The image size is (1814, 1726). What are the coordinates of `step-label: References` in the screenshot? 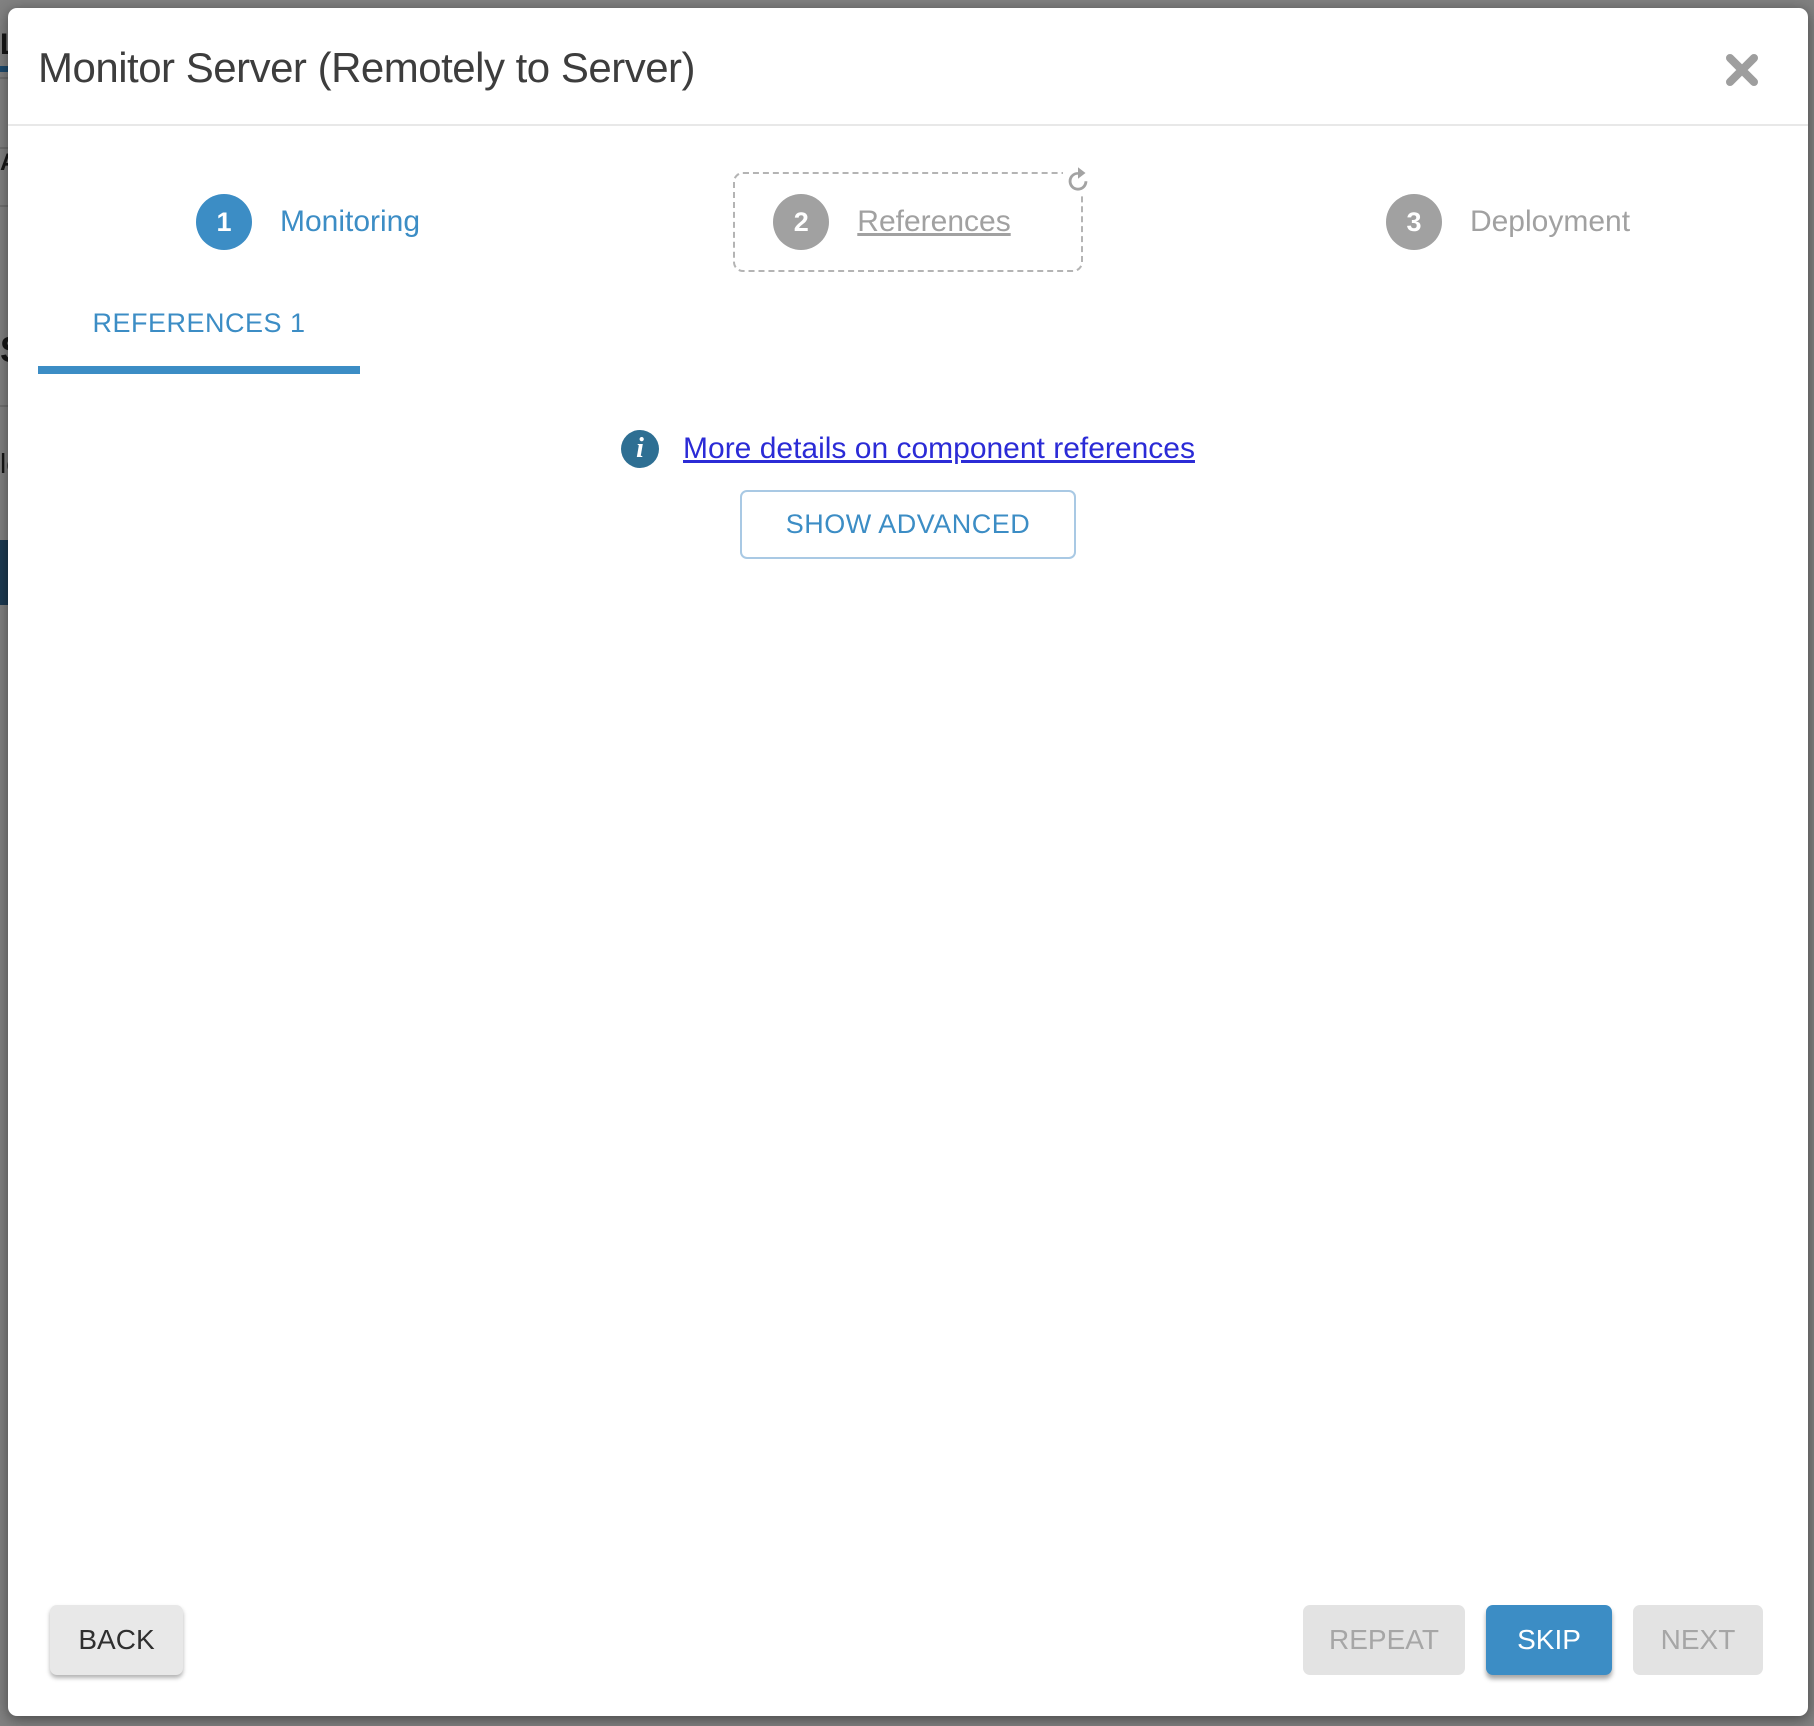 It's located at (933, 222).